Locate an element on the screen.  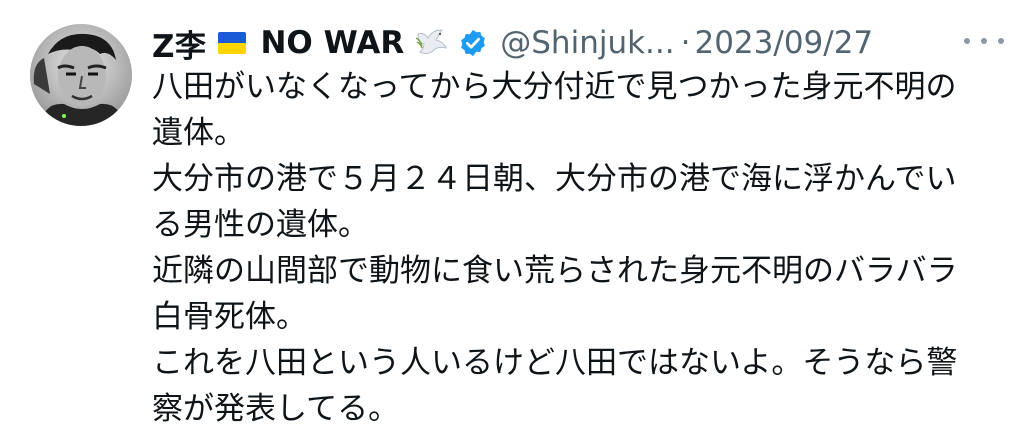
ukraine-flag-icon is located at coordinates (232, 43).